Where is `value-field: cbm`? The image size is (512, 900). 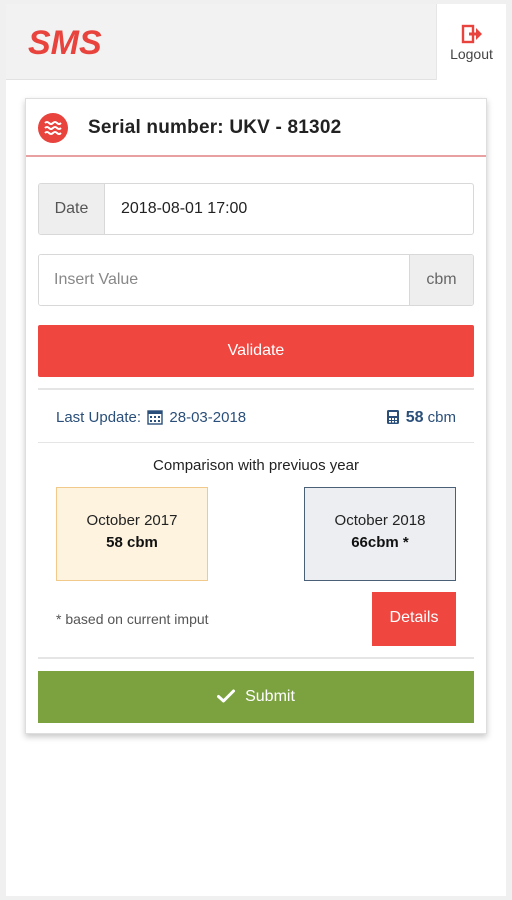 value-field: cbm is located at coordinates (256, 280).